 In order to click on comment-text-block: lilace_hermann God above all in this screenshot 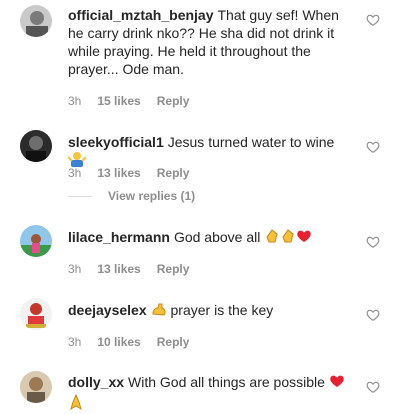, I will do `click(210, 238)`.